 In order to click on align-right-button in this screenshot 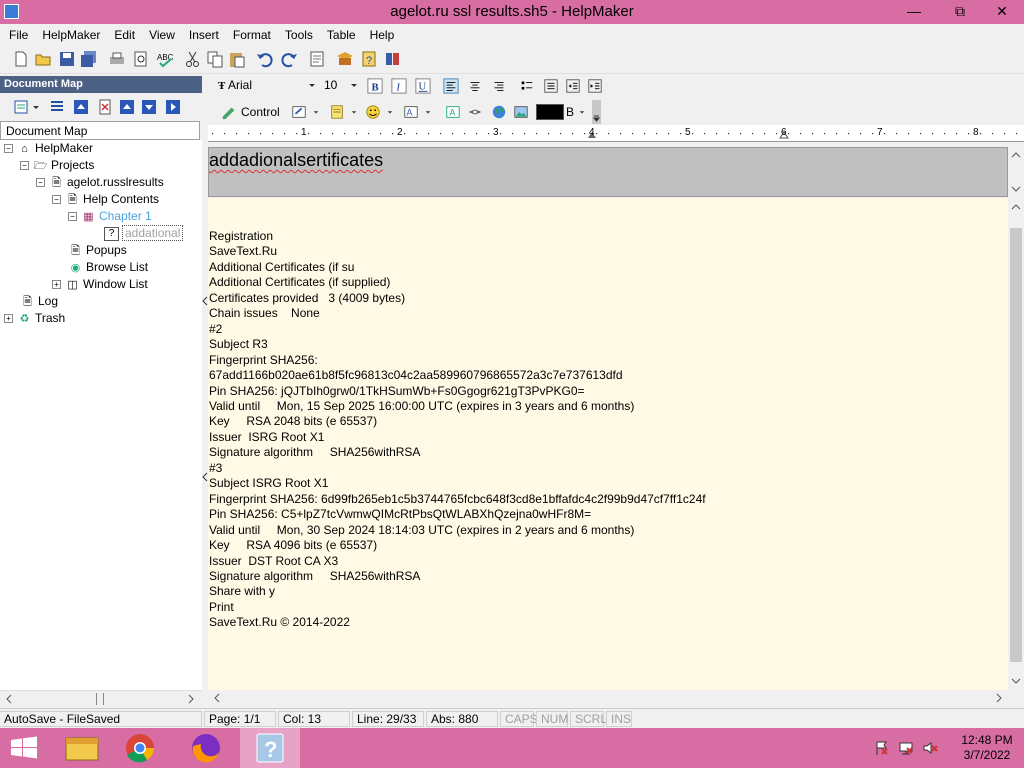, I will do `click(499, 86)`.